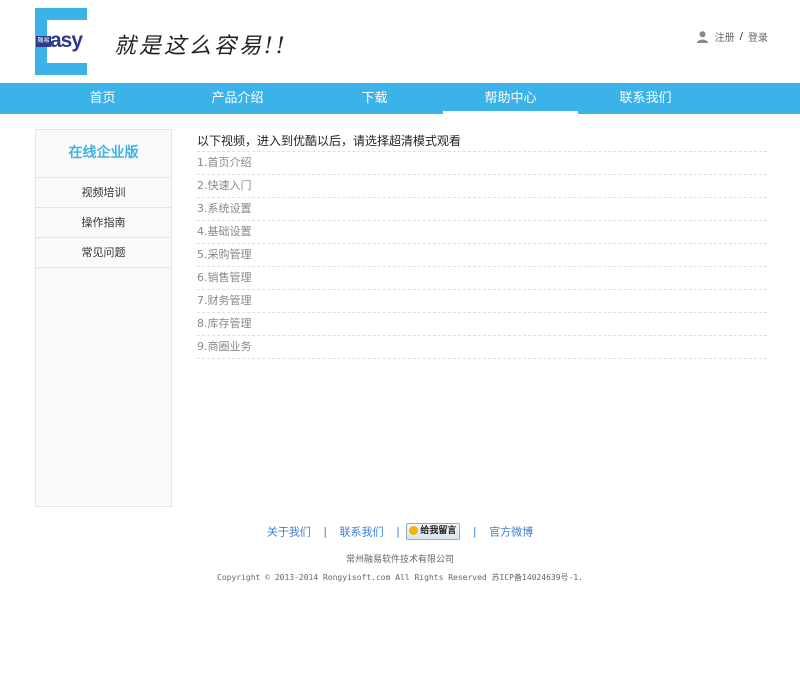 This screenshot has height=676, width=800. I want to click on footer-links: 关于我们 | 联系我们 | 给我留言 | 官方微博, so click(400, 531).